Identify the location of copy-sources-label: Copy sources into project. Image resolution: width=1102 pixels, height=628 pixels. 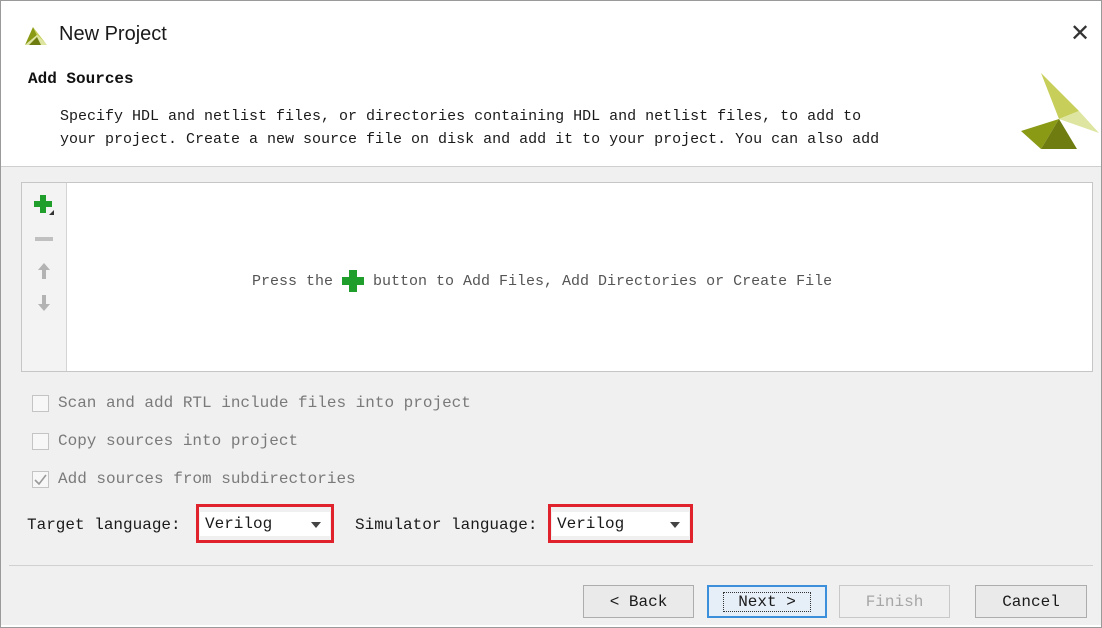
(178, 441).